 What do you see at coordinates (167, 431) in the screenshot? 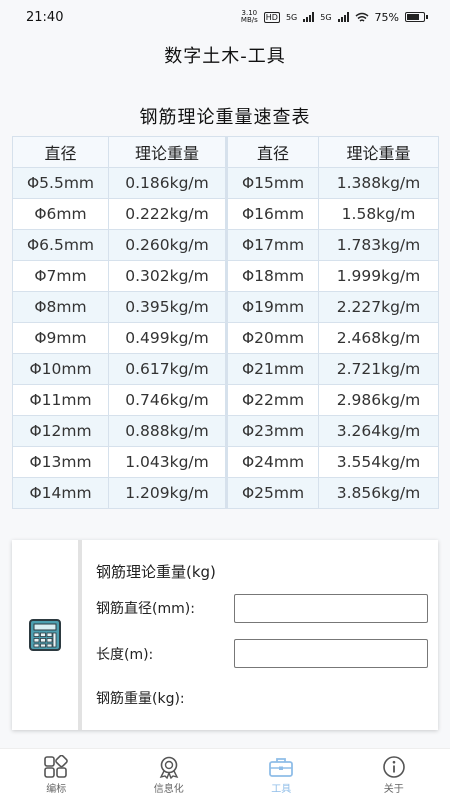
I see `cell-weight: 0.888kg/m` at bounding box center [167, 431].